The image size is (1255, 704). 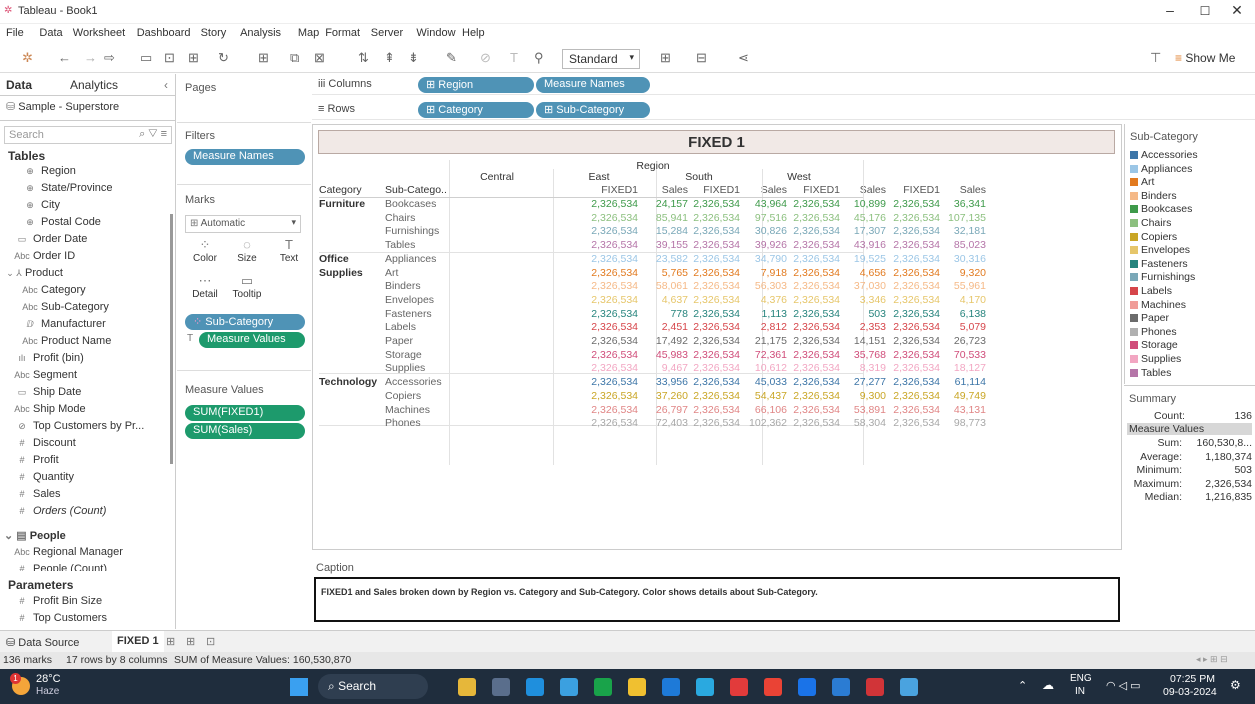 I want to click on field-order-date: ▭ Order Date, so click(x=51, y=241).